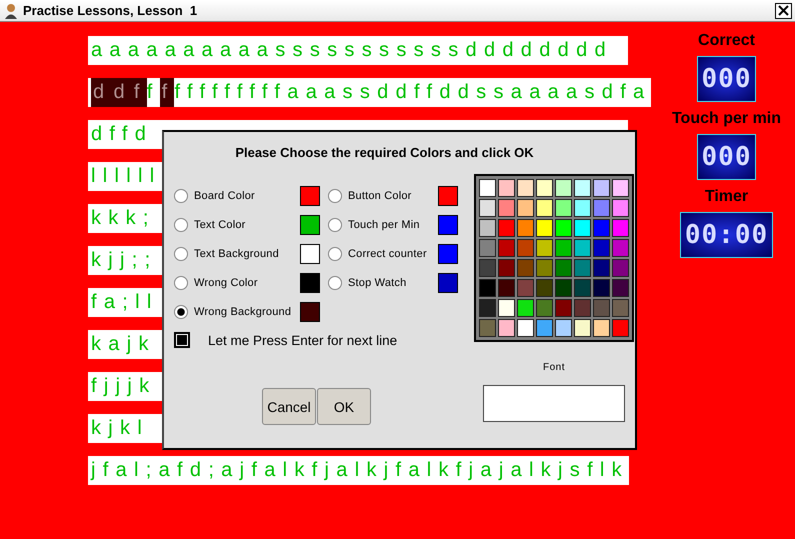  Describe the element at coordinates (383, 225) in the screenshot. I see `color-option-radio: Touch per Min` at that location.